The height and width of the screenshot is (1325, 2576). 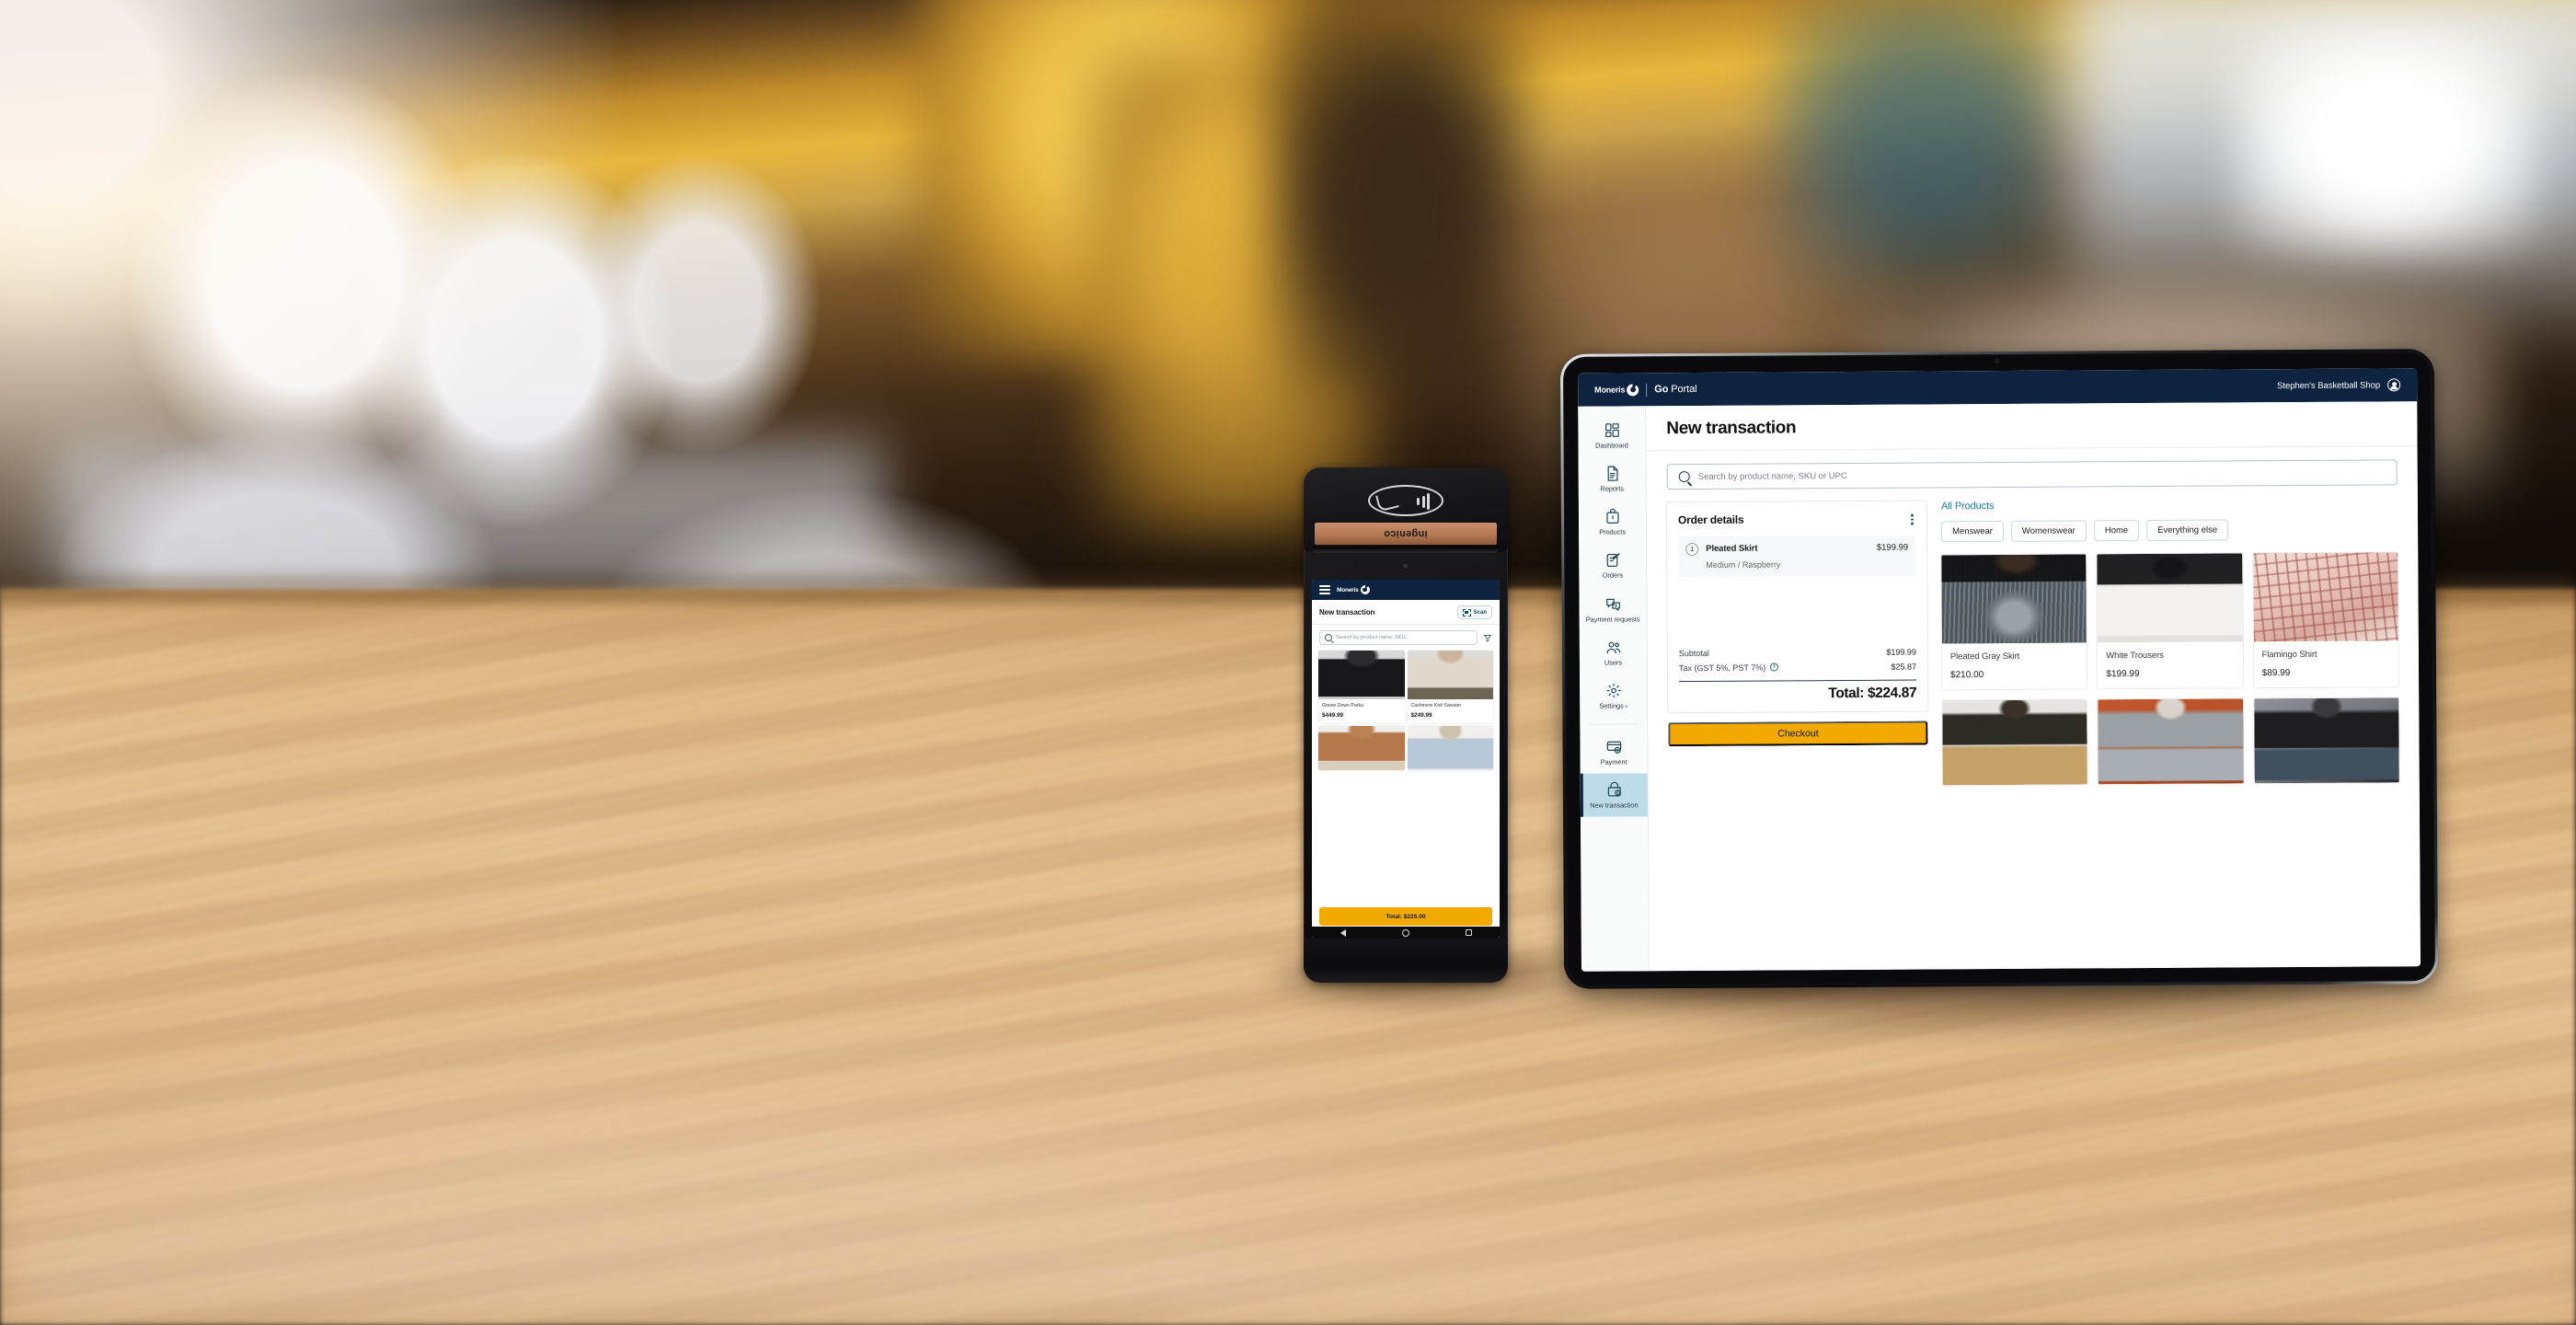 What do you see at coordinates (1436, 706) in the screenshot?
I see `product-name: Cashmere Knit Sweater` at bounding box center [1436, 706].